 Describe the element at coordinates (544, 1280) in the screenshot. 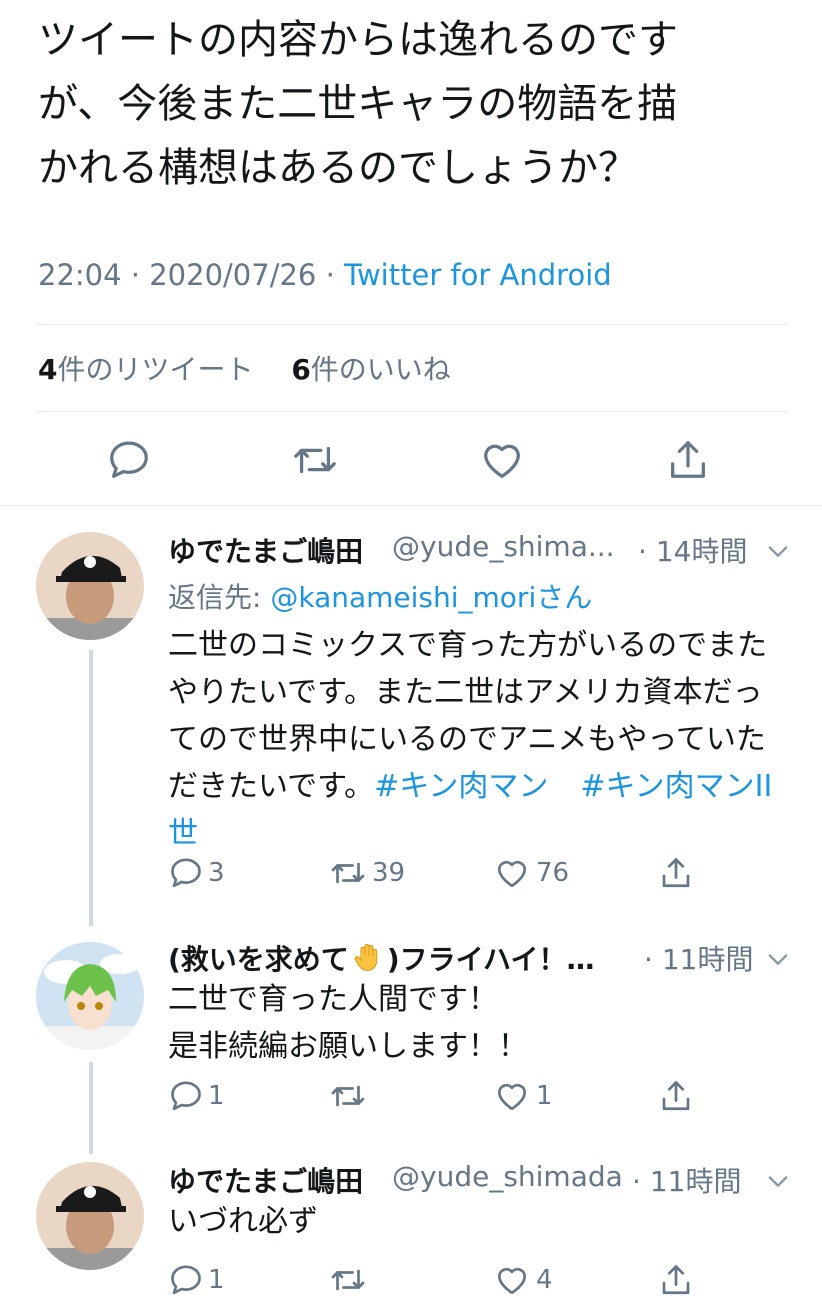

I see `like-count: 4` at that location.